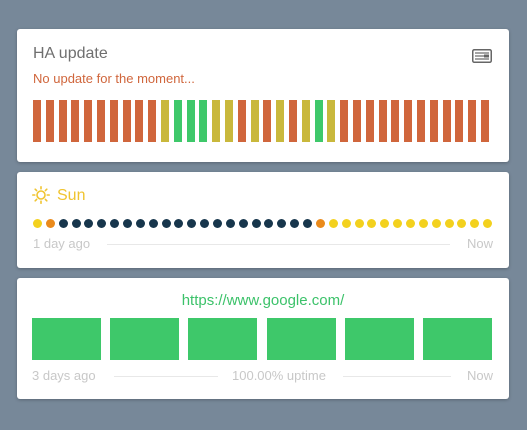 This screenshot has width=527, height=430. I want to click on uptime-history-bars, so click(262, 339).